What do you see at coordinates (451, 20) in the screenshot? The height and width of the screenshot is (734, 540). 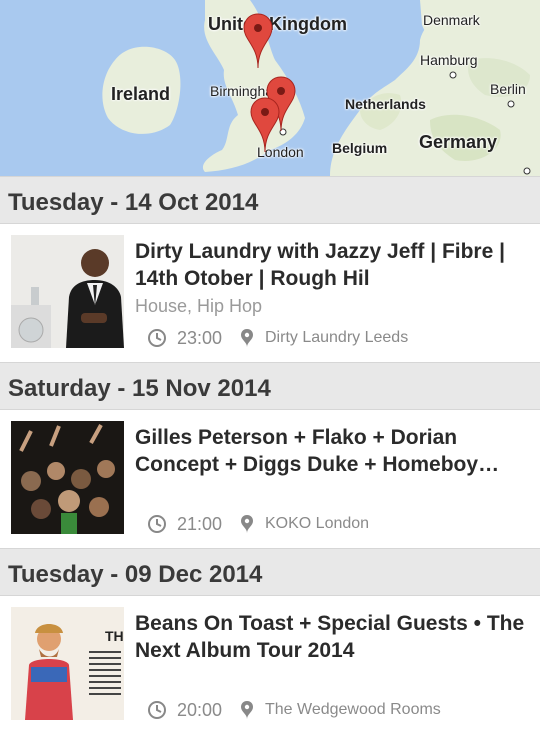 I see `map-label-denmark: Denmark` at bounding box center [451, 20].